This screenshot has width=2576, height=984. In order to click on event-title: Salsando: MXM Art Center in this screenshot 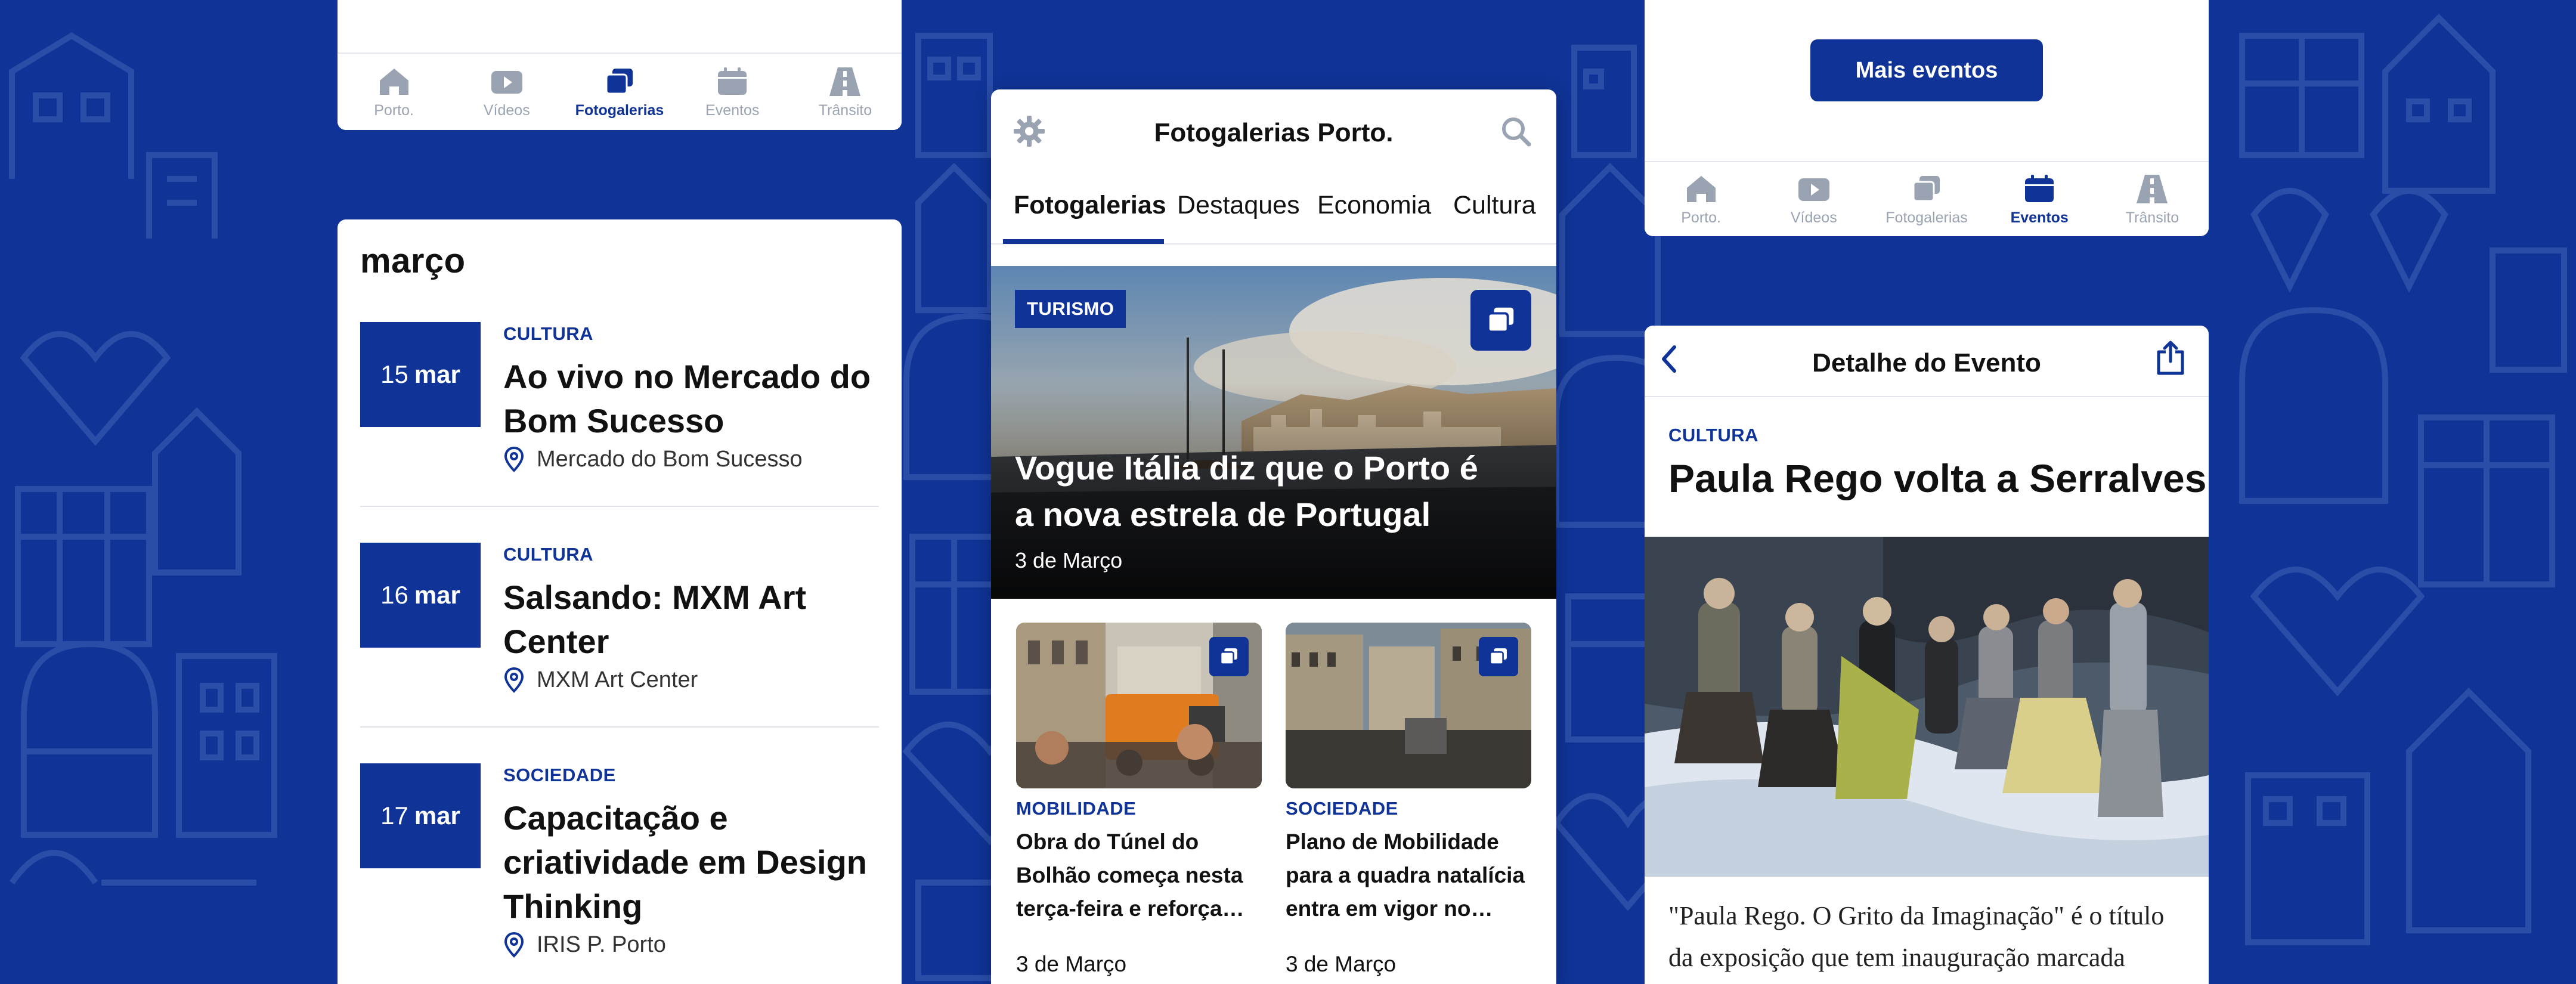, I will do `click(655, 619)`.